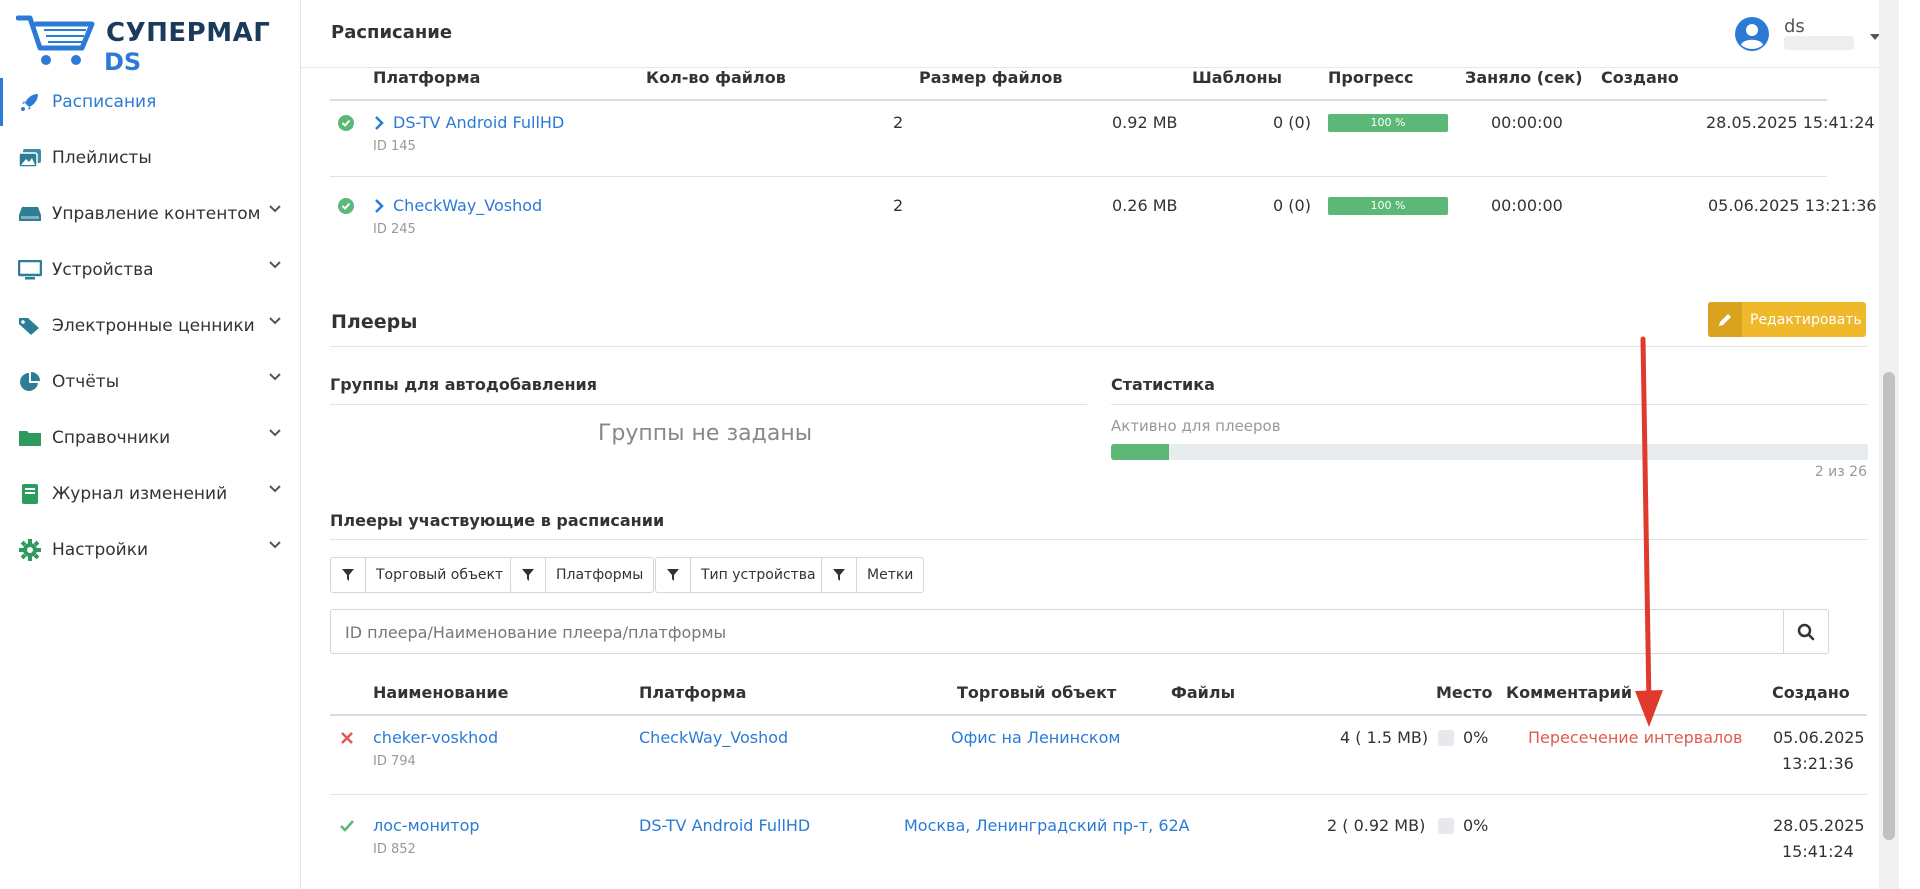  What do you see at coordinates (394, 761) in the screenshot?
I see `player-id: ID 794` at bounding box center [394, 761].